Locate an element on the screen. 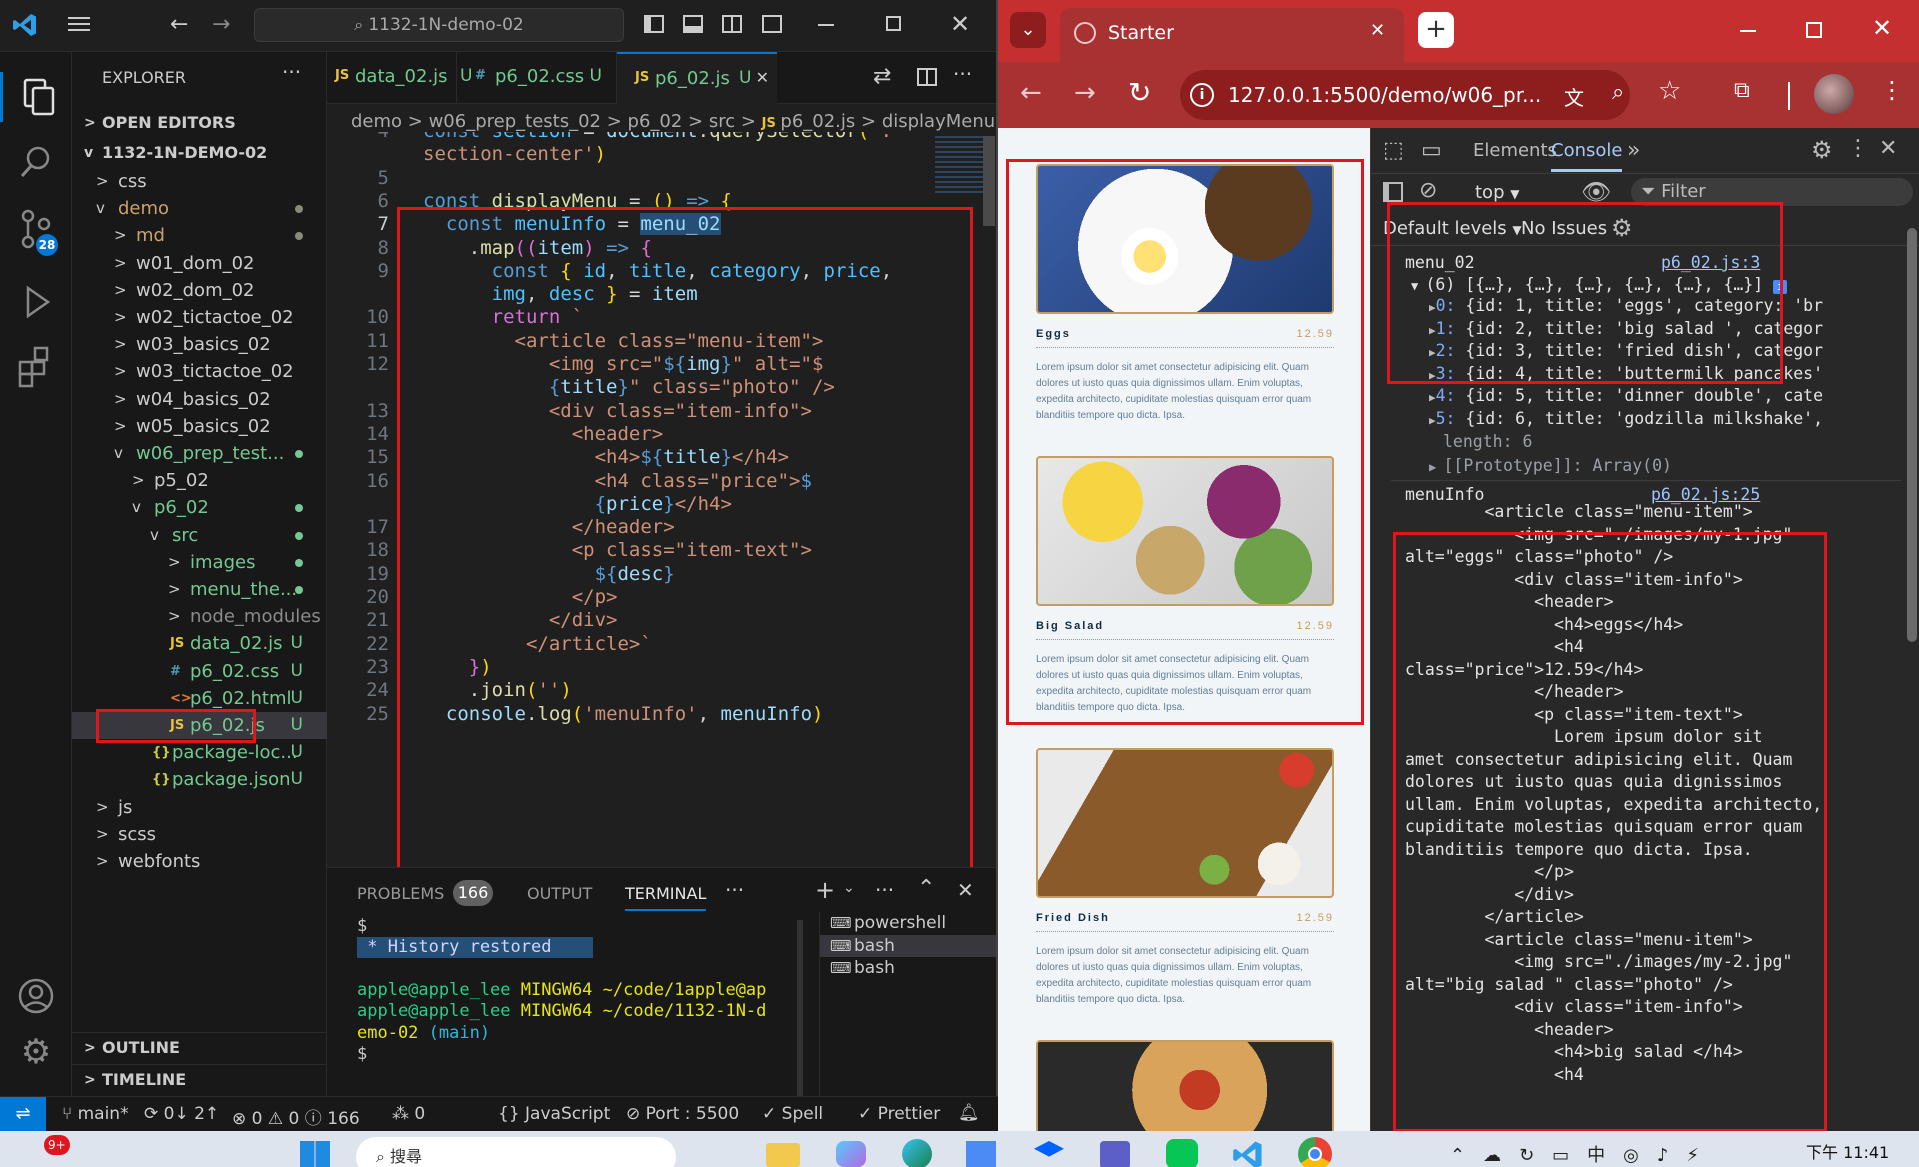 The image size is (1919, 1167). tree-item: JS data_02.js U is located at coordinates (199, 643).